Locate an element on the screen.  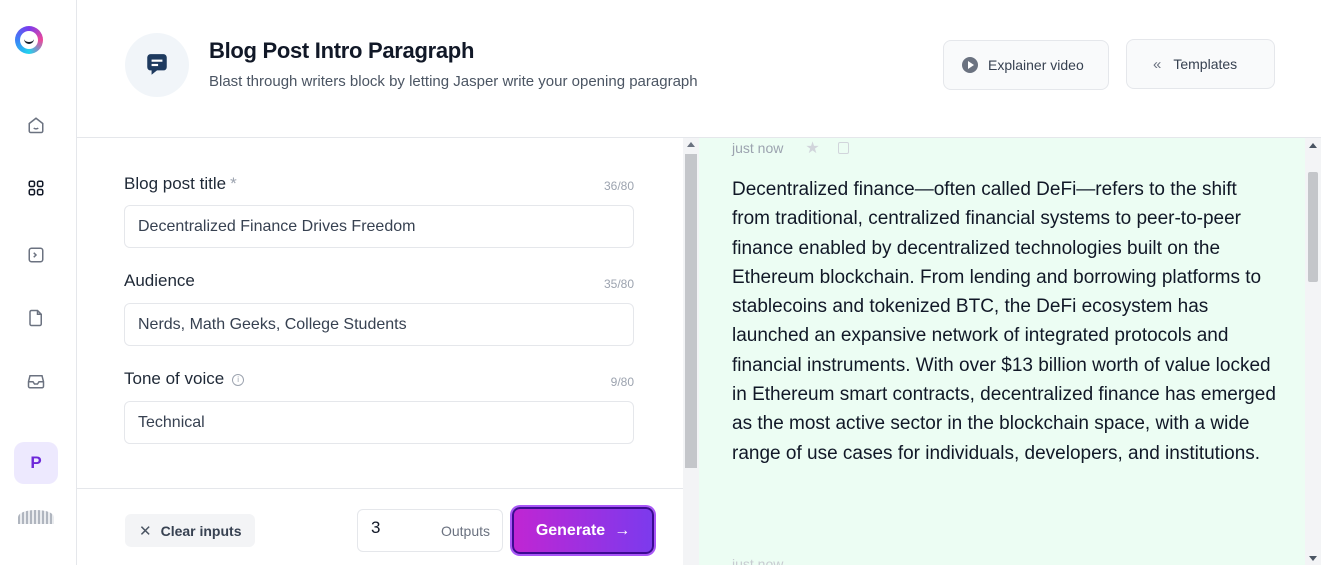
generate-button: Generate → is located at coordinates (583, 530).